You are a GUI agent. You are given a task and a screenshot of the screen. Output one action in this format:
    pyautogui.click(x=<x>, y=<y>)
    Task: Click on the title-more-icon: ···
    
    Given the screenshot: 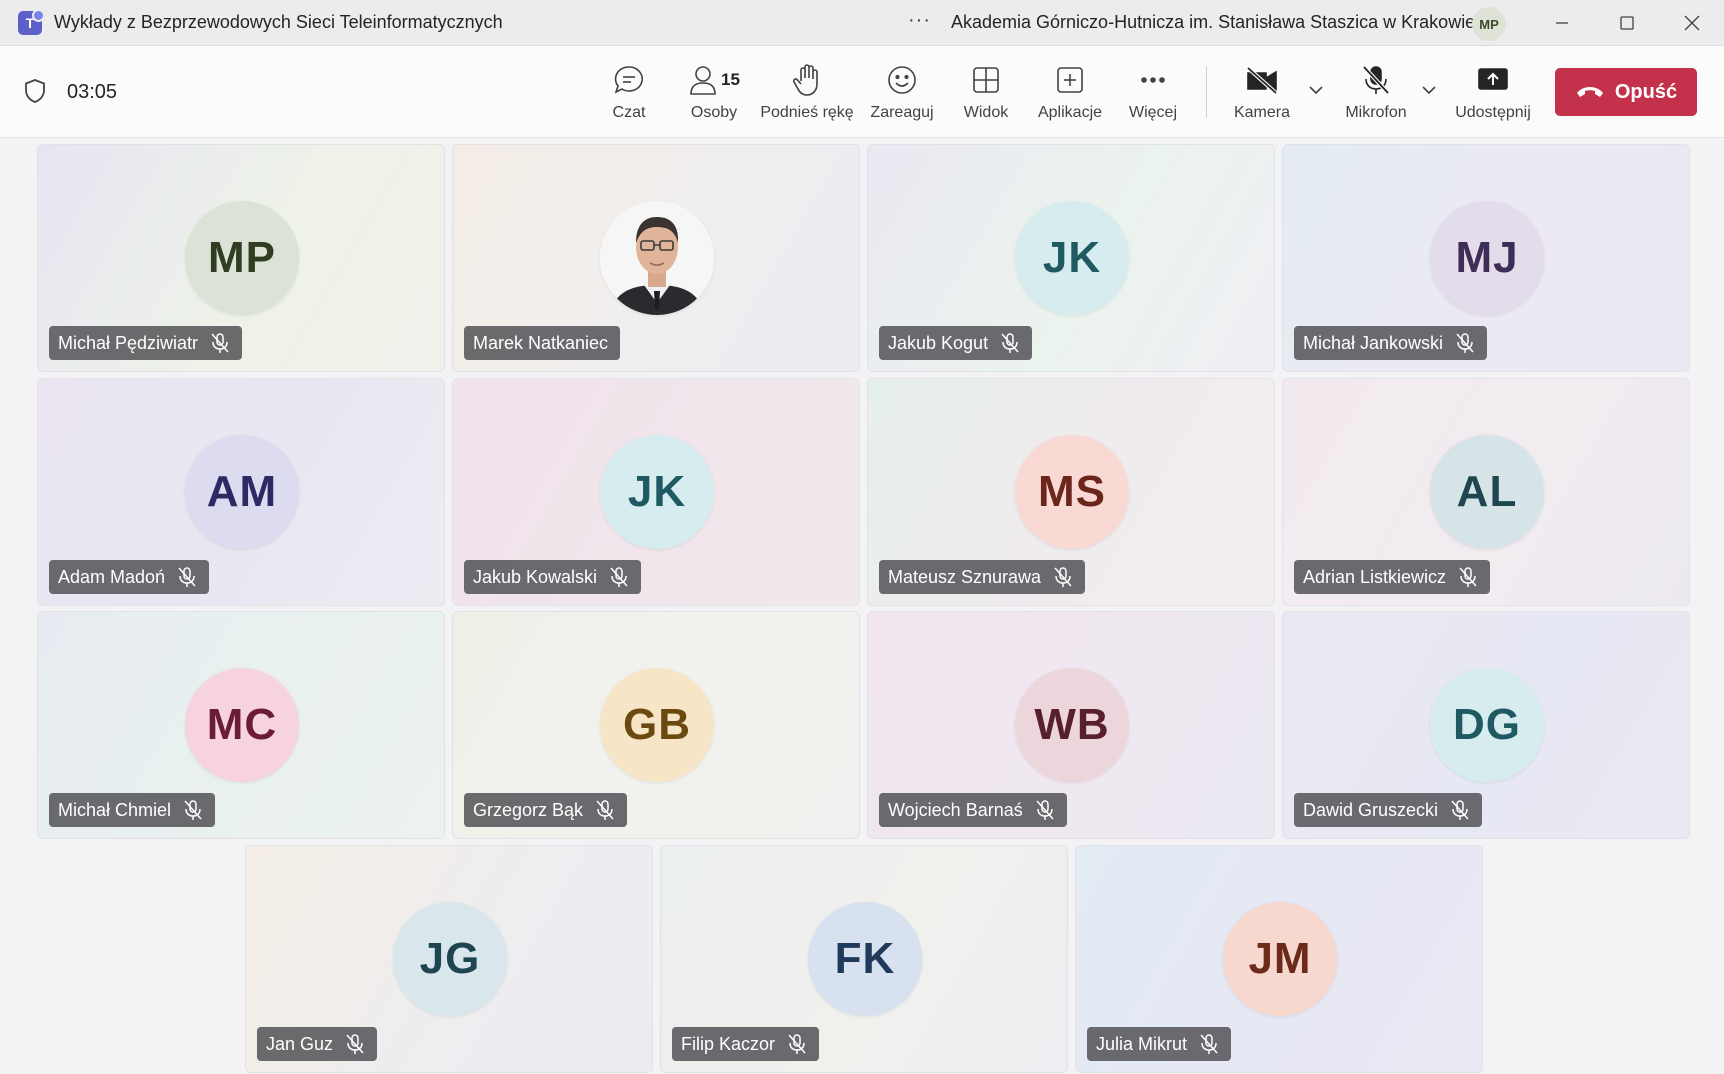 What is the action you would take?
    pyautogui.click(x=919, y=20)
    